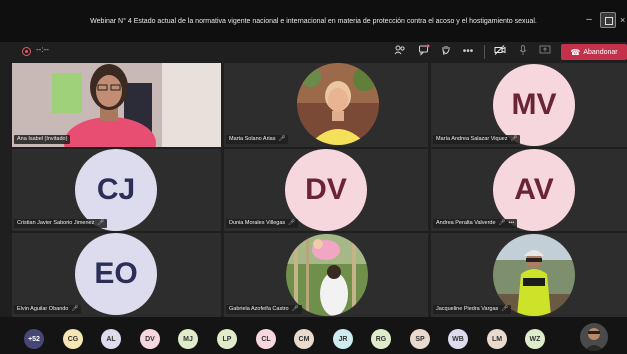 This screenshot has height=354, width=627. What do you see at coordinates (535, 339) in the screenshot?
I see `participant-avatar: WZ` at bounding box center [535, 339].